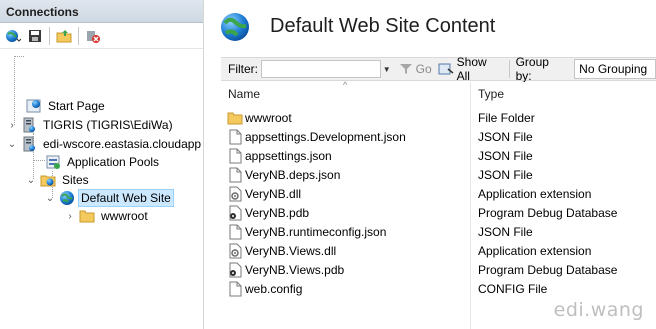 This screenshot has height=329, width=656. Describe the element at coordinates (423, 69) in the screenshot. I see `go-label: Go` at that location.